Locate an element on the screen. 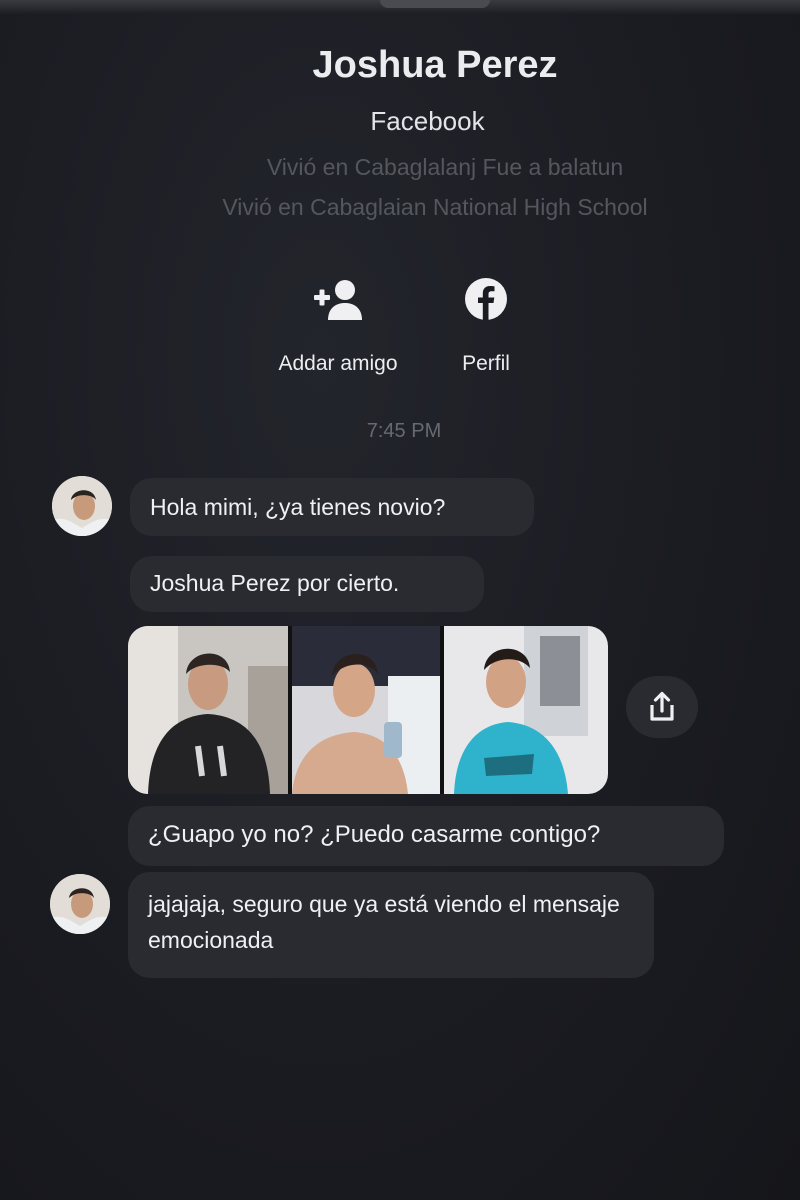  add-person-icon is located at coordinates (338, 300).